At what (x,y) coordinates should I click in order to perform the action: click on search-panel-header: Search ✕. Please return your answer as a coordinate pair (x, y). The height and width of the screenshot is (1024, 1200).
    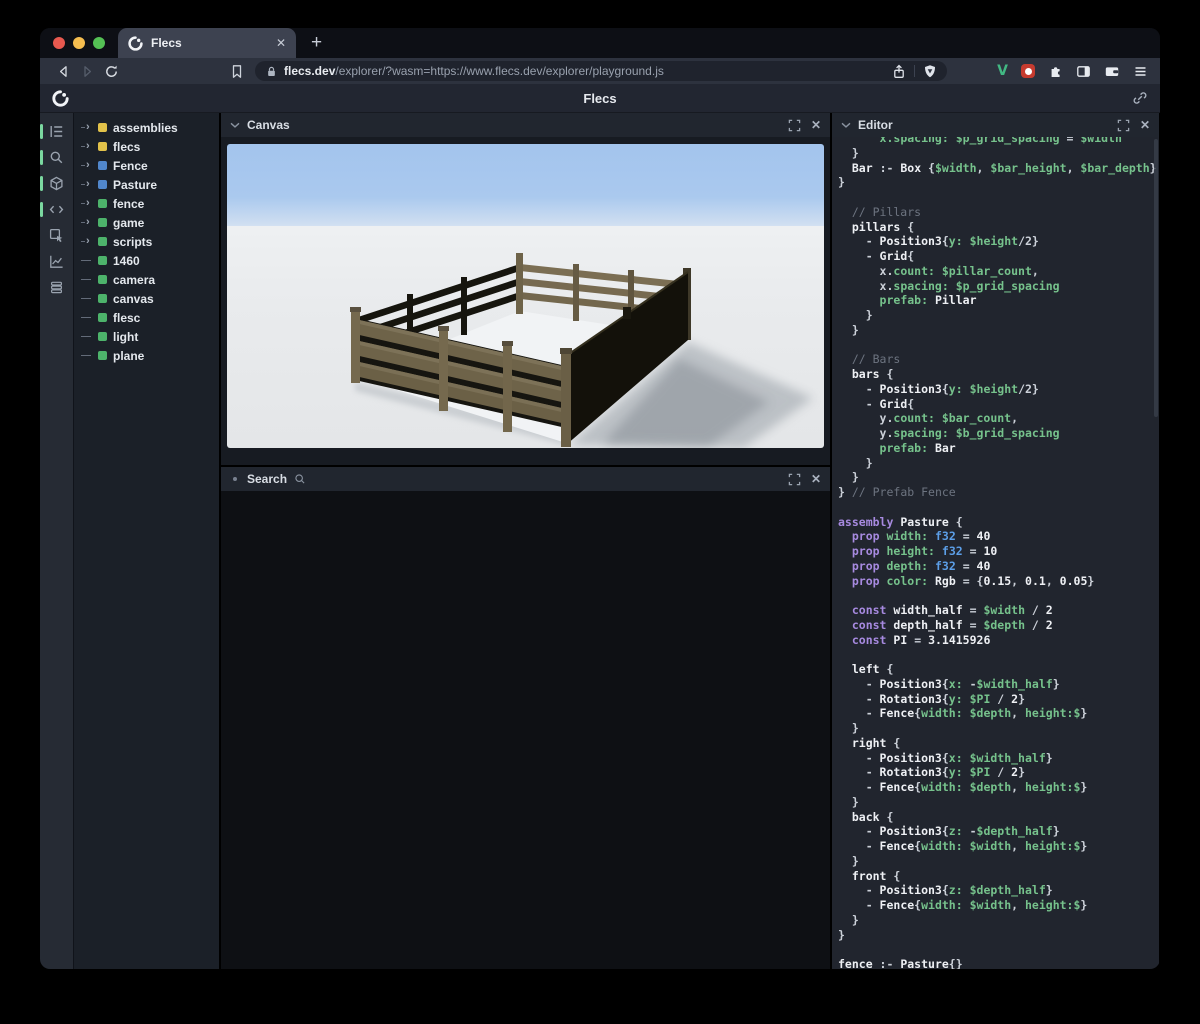
    Looking at the image, I should click on (525, 479).